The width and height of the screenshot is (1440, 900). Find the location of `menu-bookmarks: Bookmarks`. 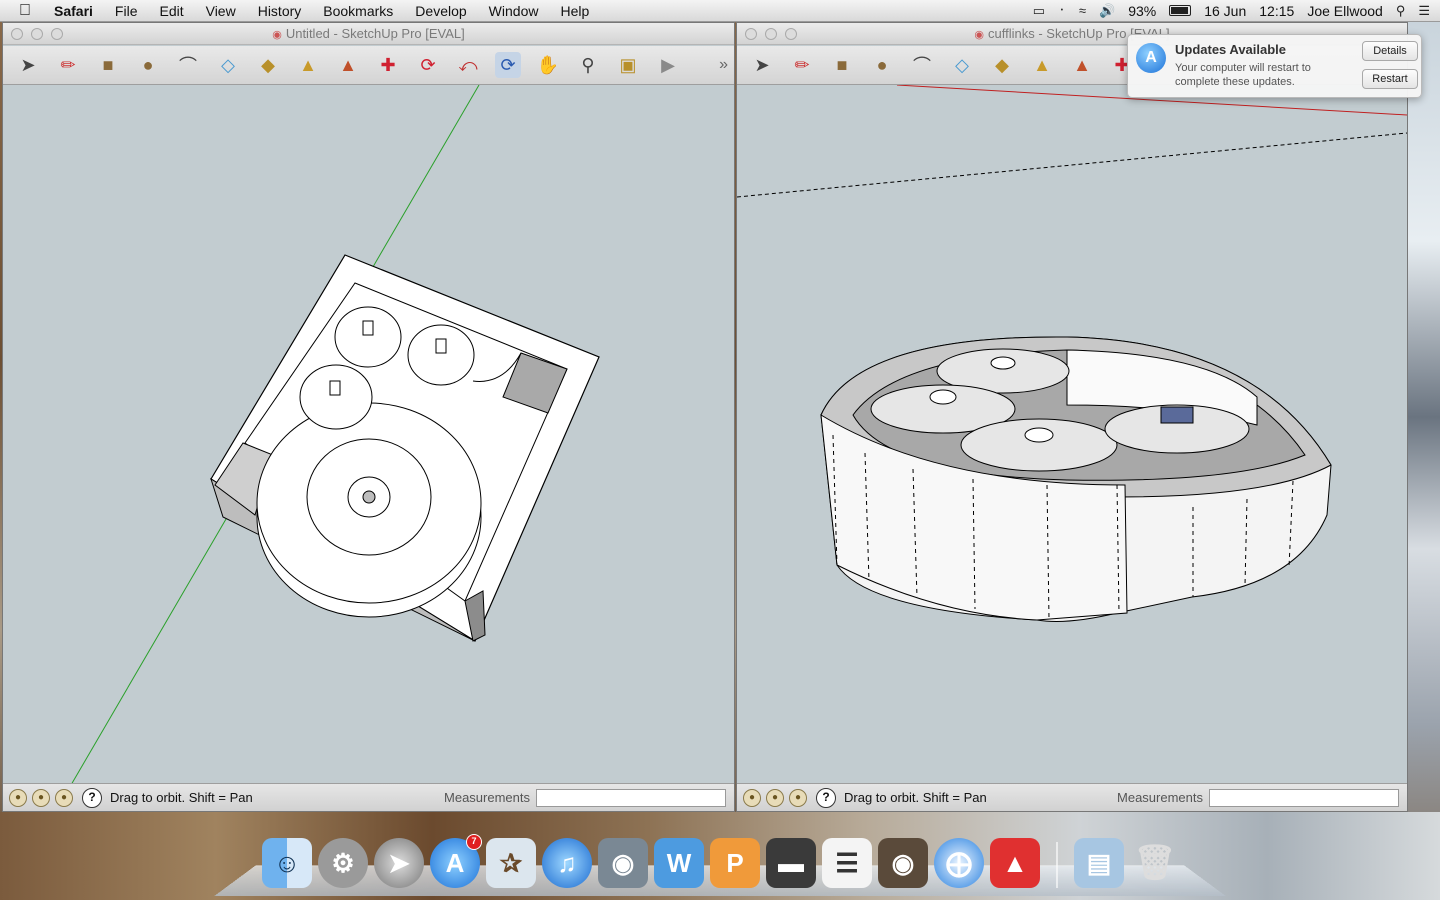

menu-bookmarks: Bookmarks is located at coordinates (358, 11).